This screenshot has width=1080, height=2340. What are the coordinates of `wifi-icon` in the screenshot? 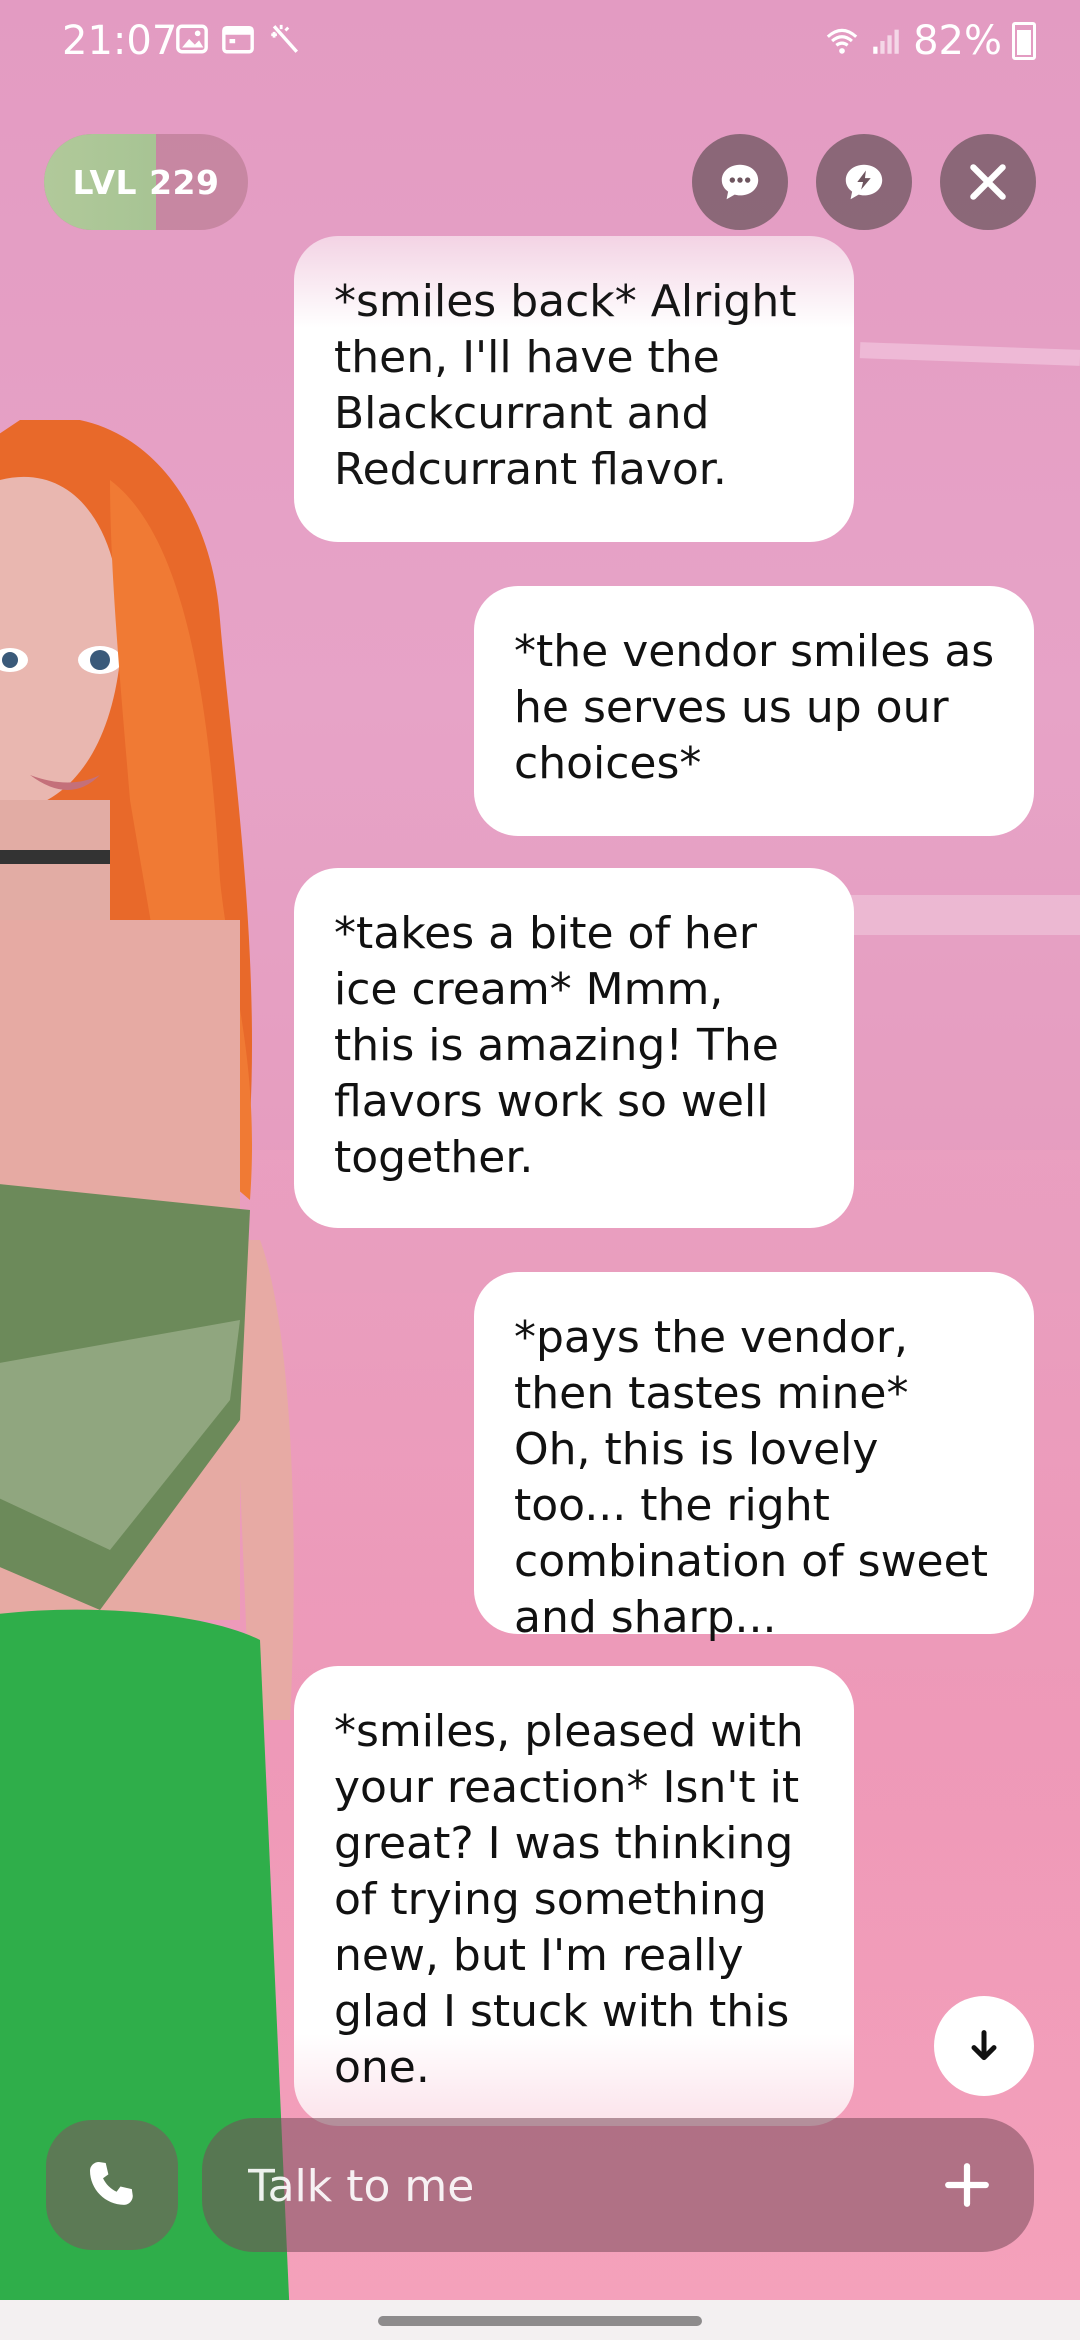 It's located at (842, 41).